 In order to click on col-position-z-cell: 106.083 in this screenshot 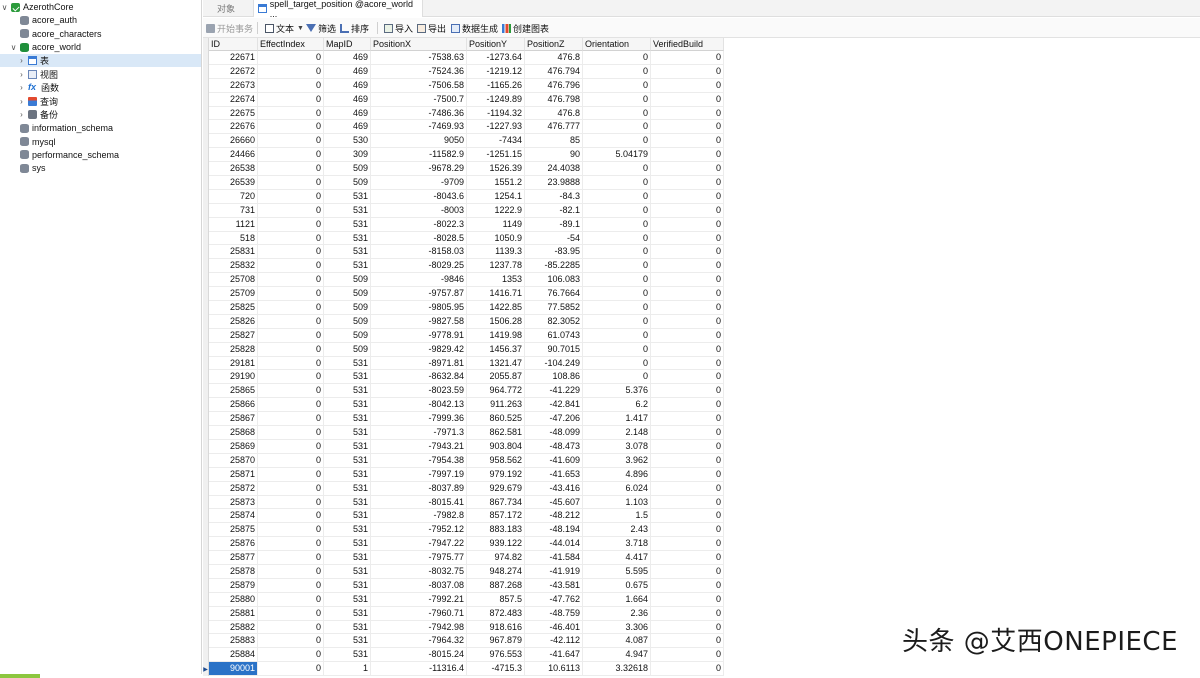, I will do `click(554, 280)`.